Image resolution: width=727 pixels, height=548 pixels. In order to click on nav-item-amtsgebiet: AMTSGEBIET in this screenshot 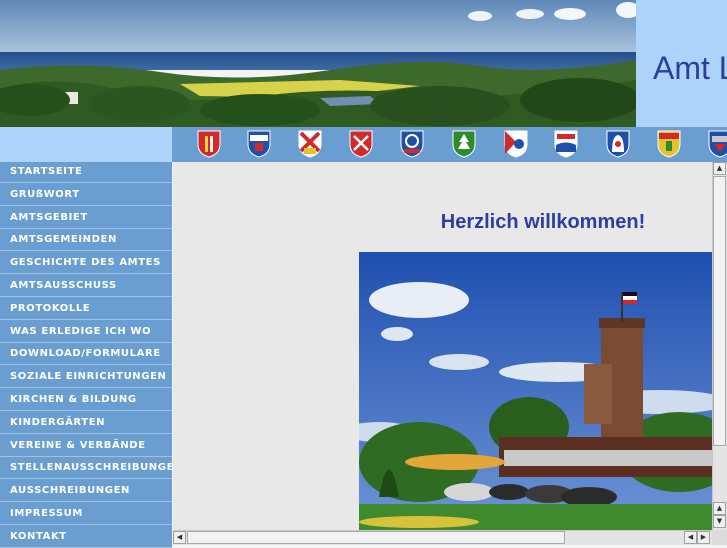, I will do `click(86, 218)`.